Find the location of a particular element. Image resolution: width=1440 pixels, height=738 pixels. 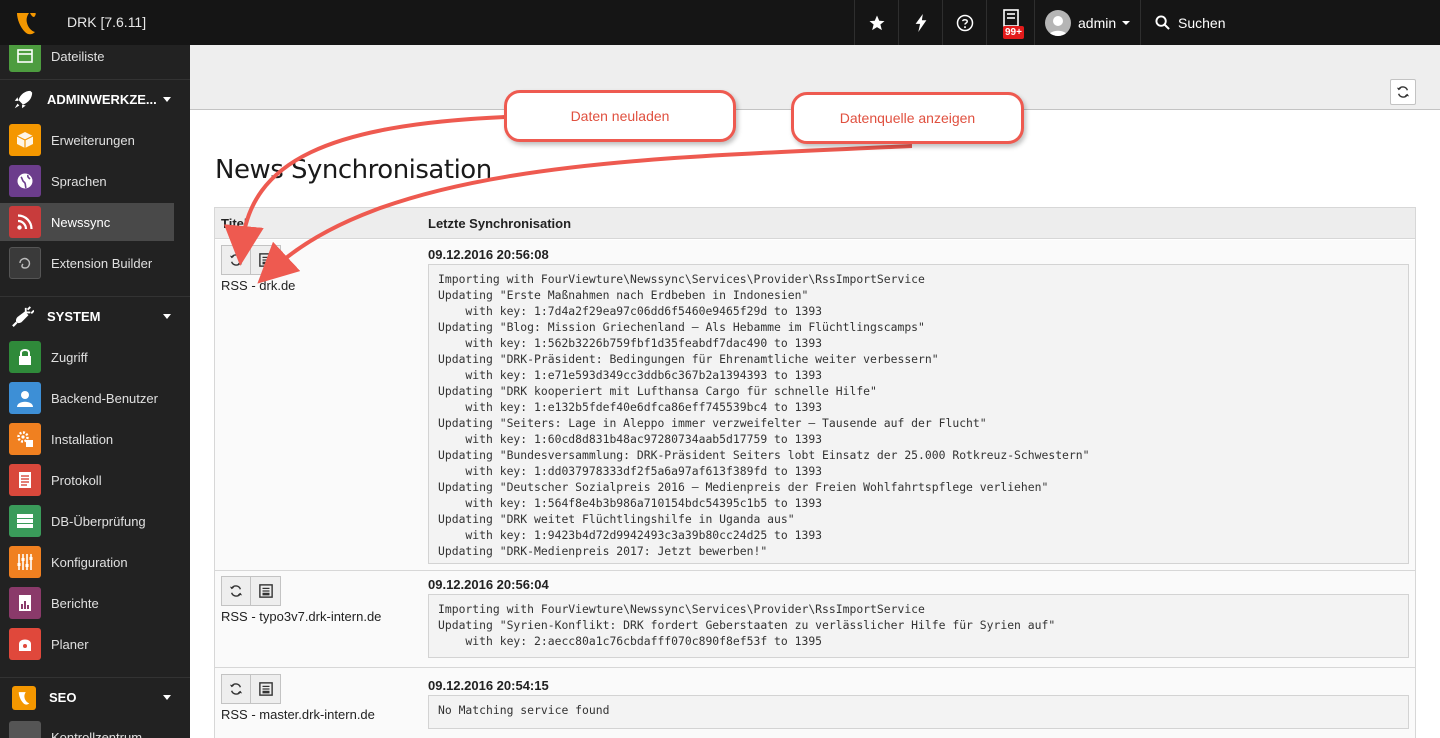

group-system: SYSTEM is located at coordinates (95, 316).